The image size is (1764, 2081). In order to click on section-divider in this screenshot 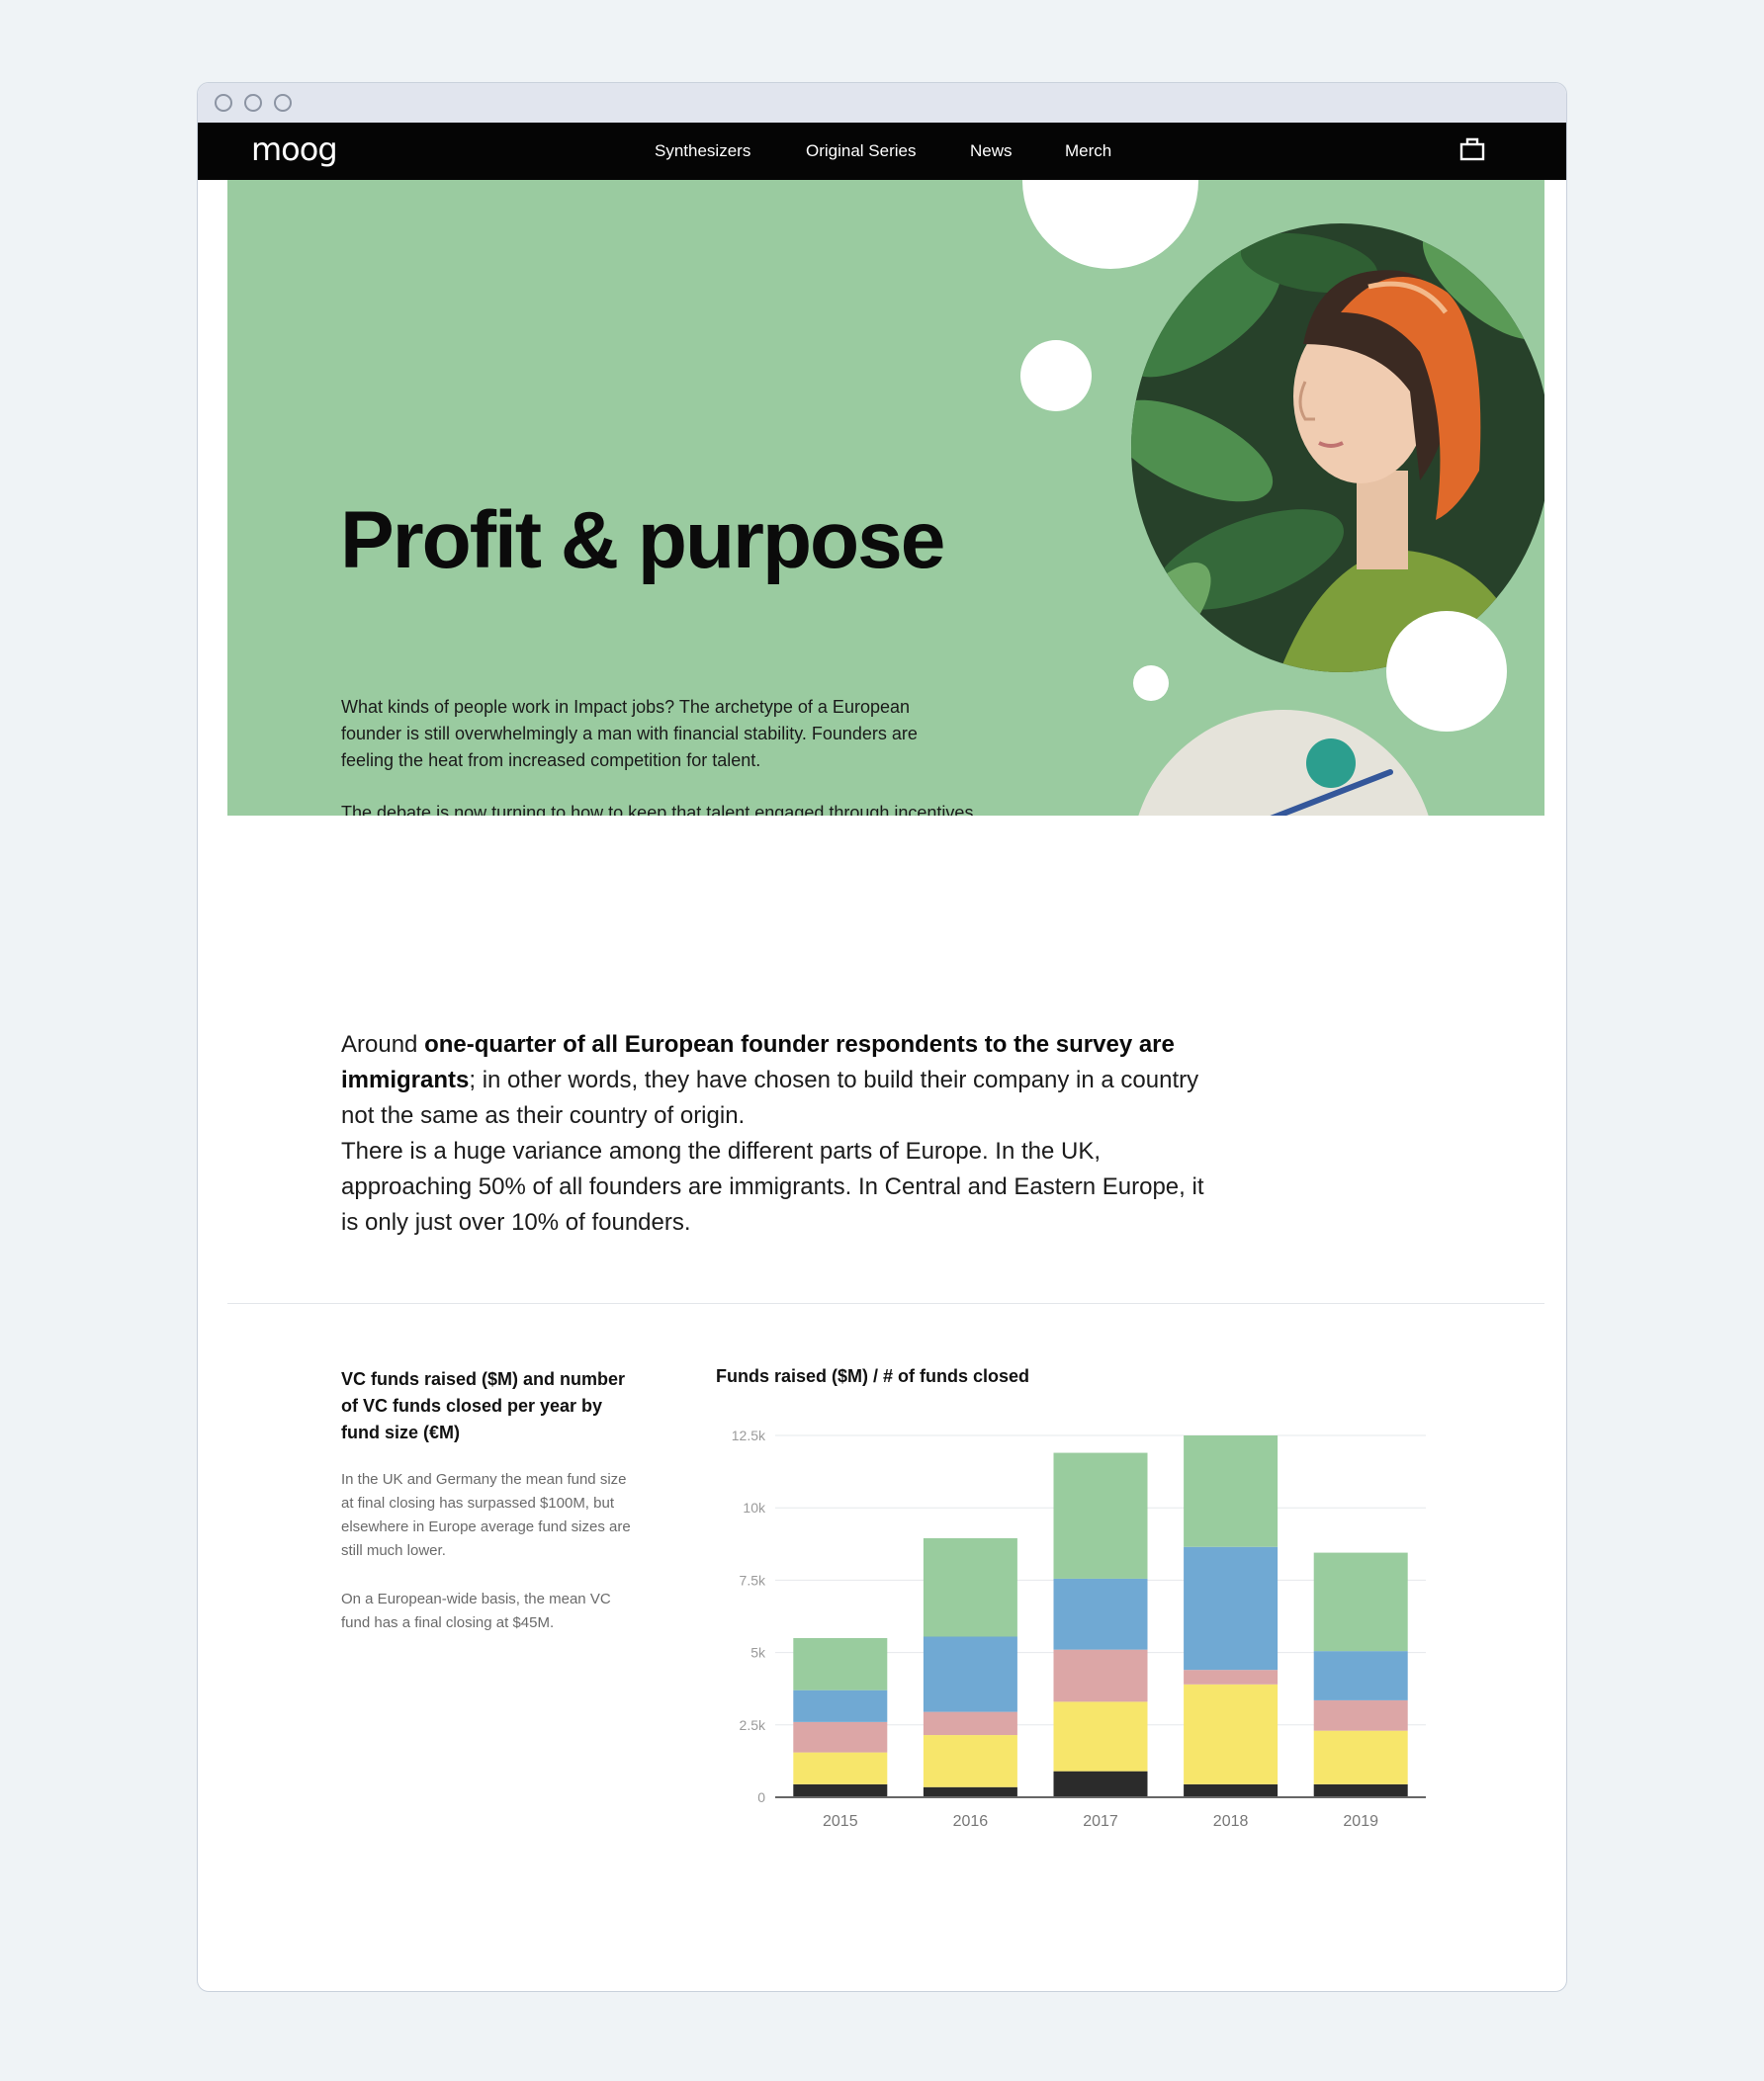, I will do `click(886, 1303)`.